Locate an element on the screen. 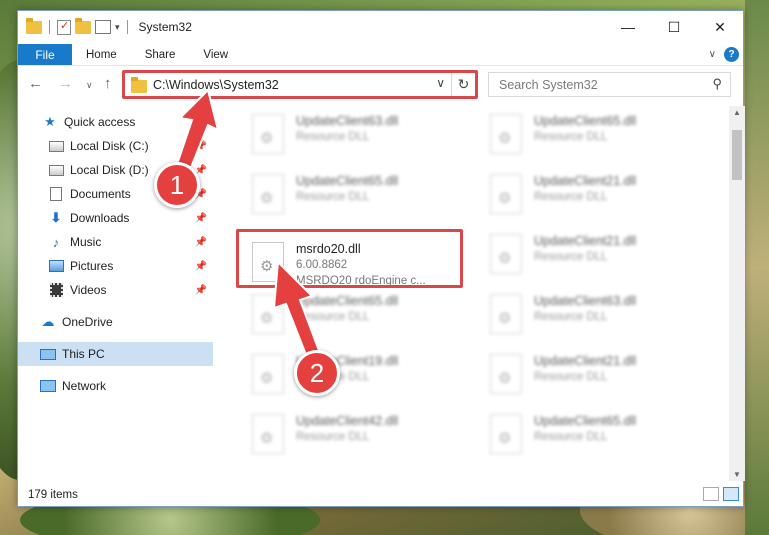 This screenshot has height=535, width=769. scroll-down-icon: ▼ is located at coordinates (737, 474).